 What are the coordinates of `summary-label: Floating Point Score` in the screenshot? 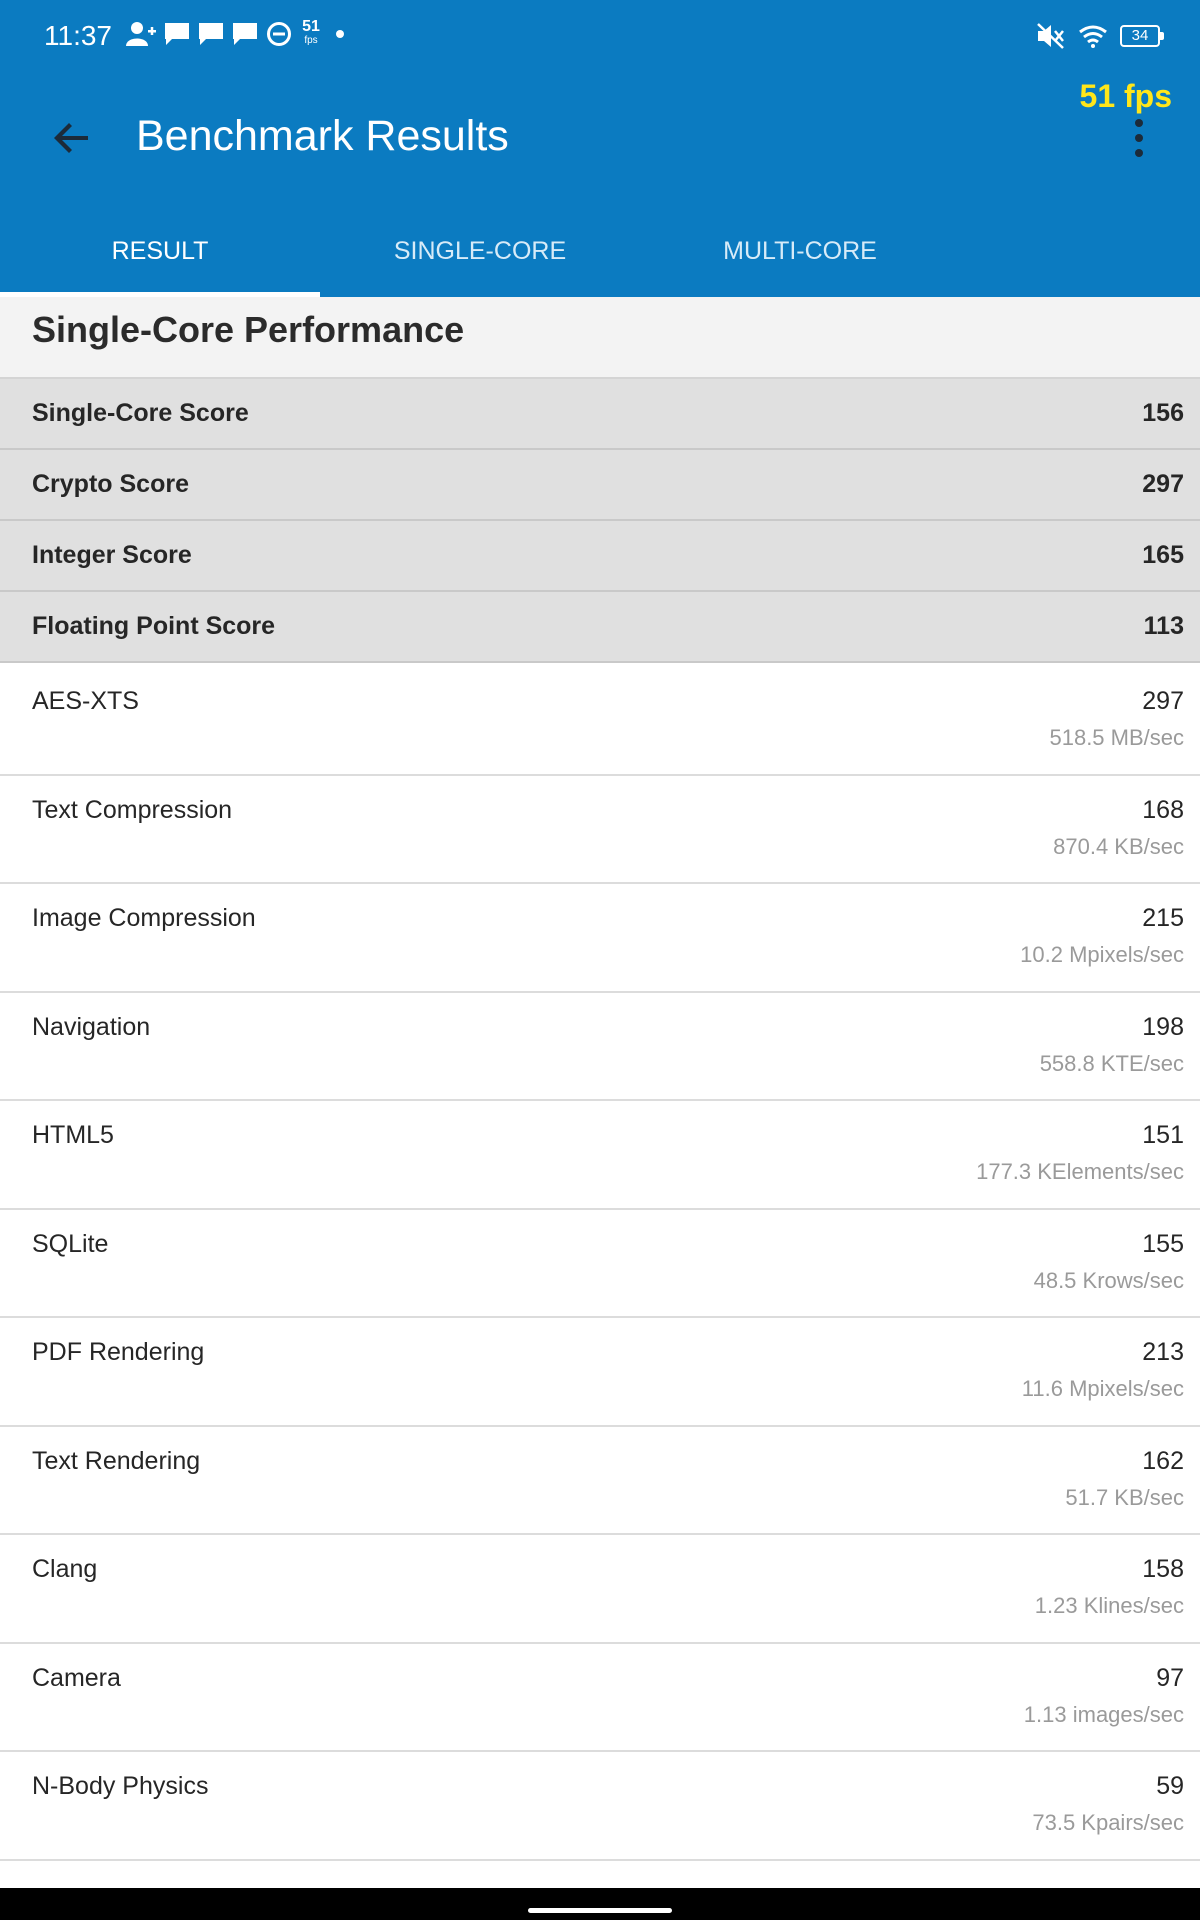 It's located at (154, 626).